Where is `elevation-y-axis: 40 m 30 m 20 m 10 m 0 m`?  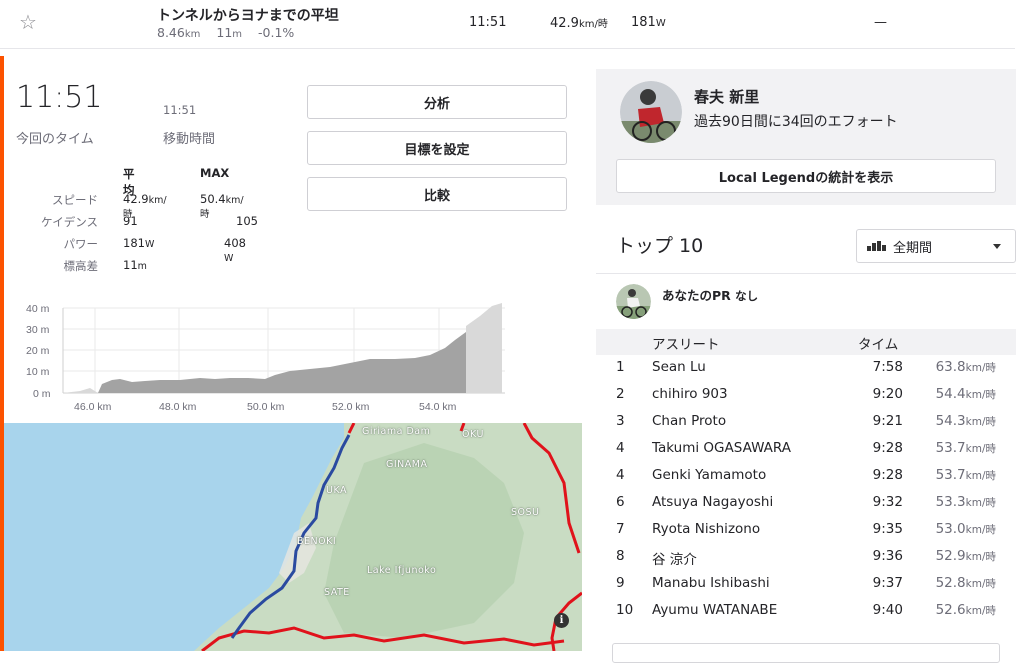 elevation-y-axis: 40 m 30 m 20 m 10 m 0 m is located at coordinates (38, 351).